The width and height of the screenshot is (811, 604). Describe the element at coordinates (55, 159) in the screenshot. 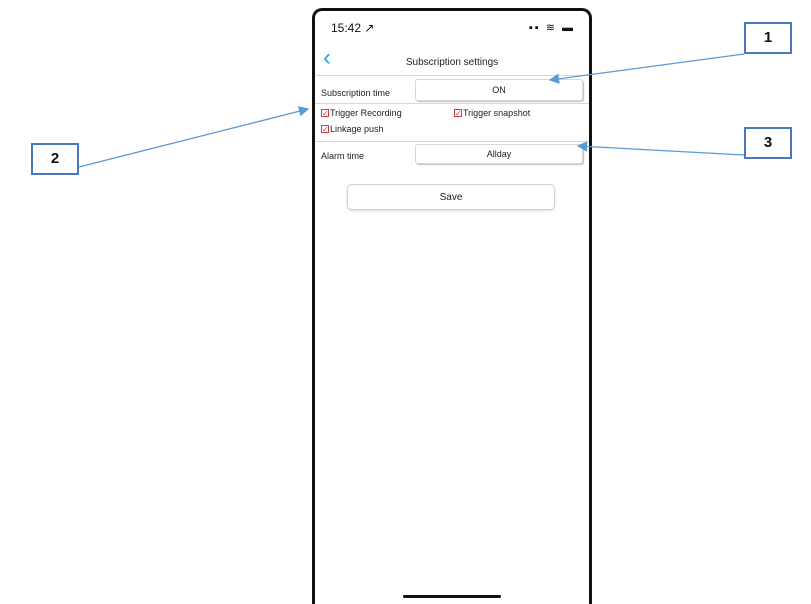

I see `callout-2: 2` at that location.